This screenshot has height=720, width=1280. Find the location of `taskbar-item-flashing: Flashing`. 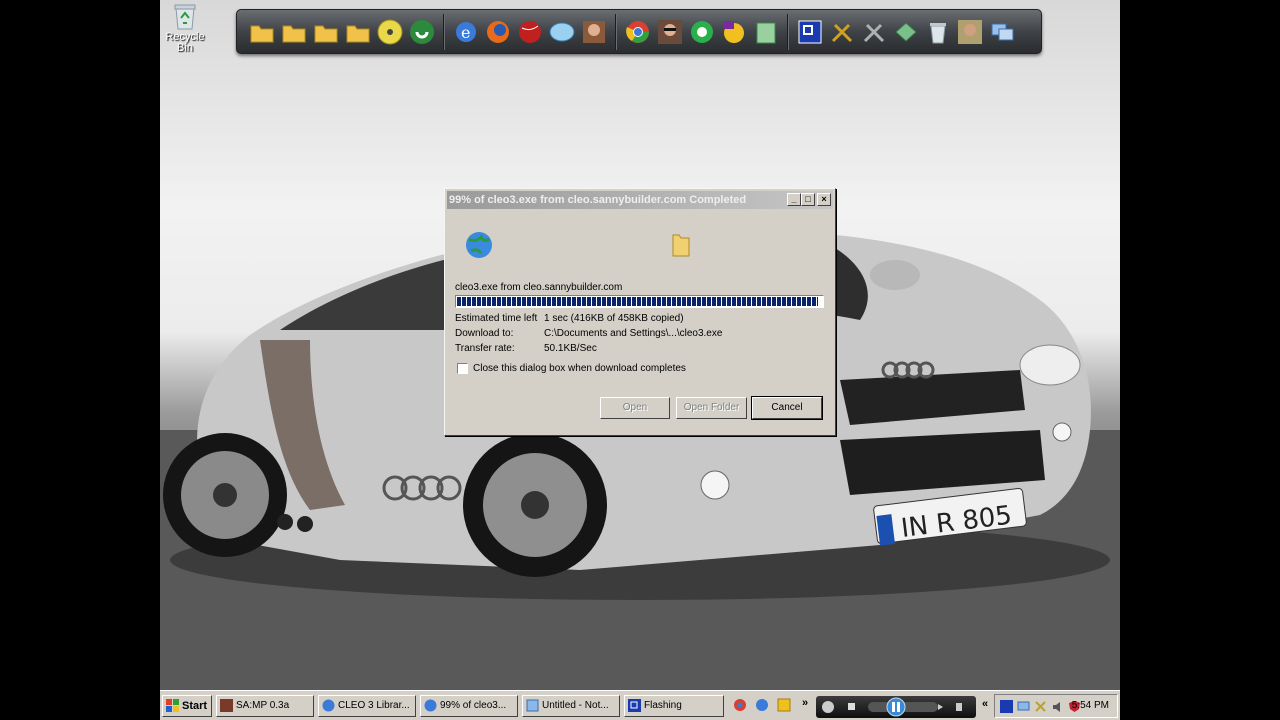

taskbar-item-flashing: Flashing is located at coordinates (674, 706).